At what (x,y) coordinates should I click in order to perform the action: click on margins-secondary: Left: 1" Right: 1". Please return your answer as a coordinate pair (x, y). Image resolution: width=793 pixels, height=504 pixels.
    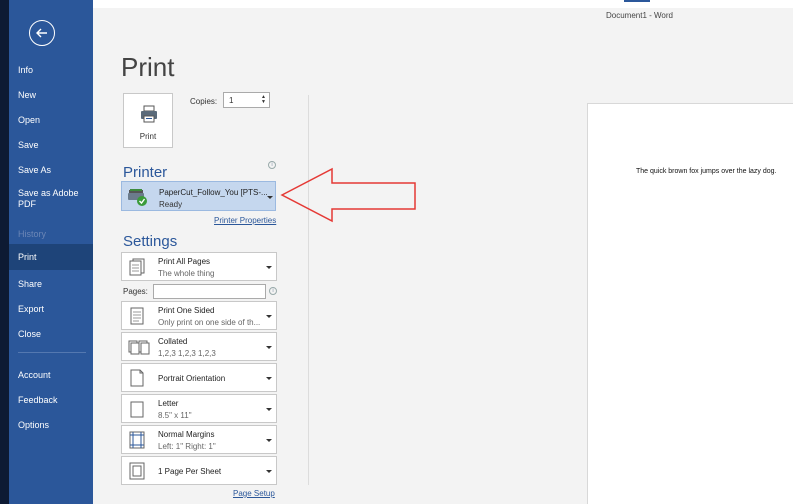
    Looking at the image, I should click on (187, 446).